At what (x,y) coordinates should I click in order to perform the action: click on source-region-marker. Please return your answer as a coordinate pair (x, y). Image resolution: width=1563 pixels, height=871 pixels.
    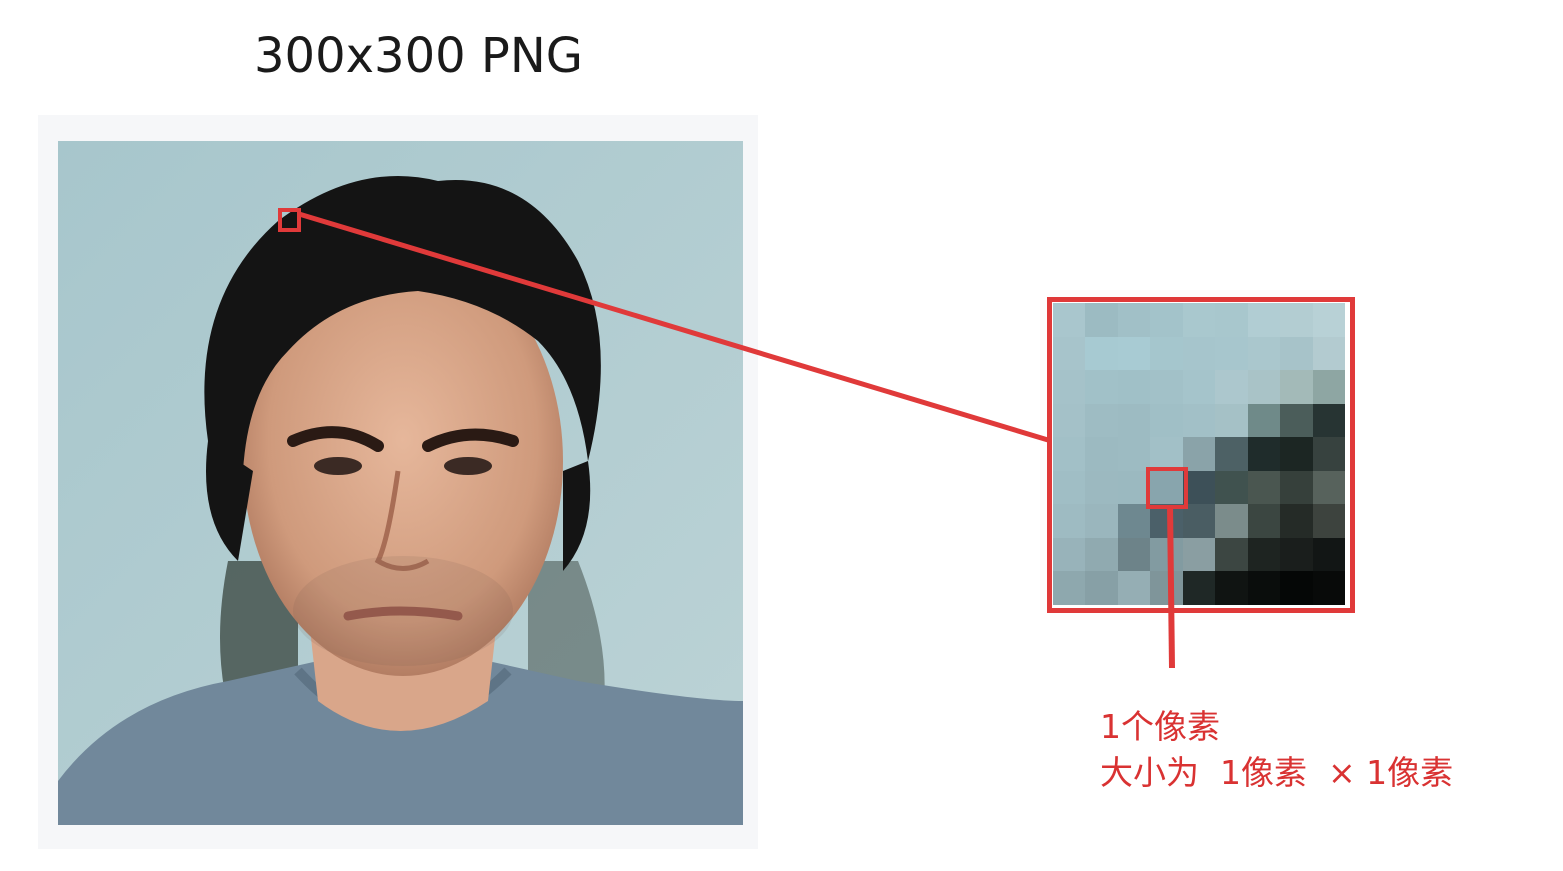
    Looking at the image, I should click on (289, 220).